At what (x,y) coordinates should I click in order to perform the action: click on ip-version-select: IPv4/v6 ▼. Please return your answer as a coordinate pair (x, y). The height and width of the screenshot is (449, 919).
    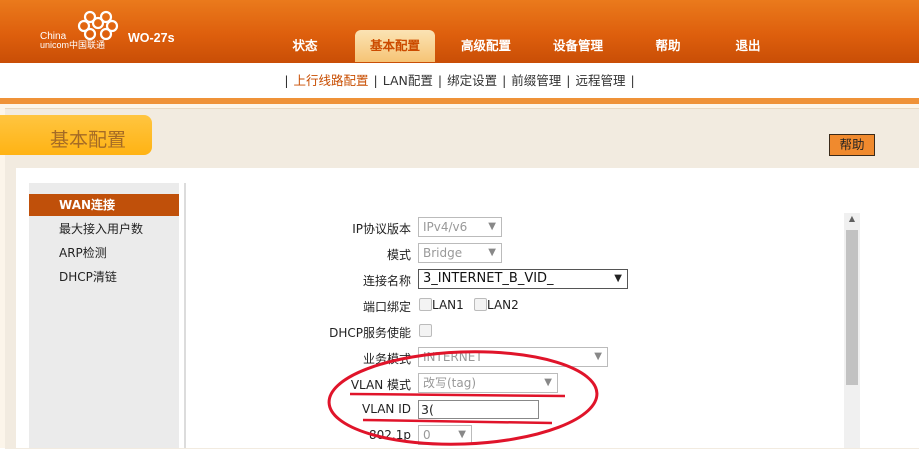
    Looking at the image, I should click on (460, 227).